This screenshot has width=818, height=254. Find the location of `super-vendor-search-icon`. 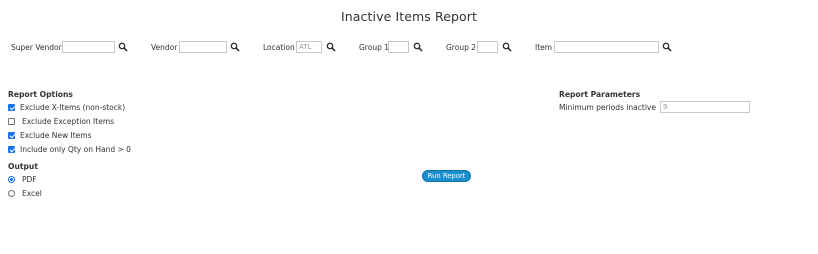

super-vendor-search-icon is located at coordinates (123, 47).